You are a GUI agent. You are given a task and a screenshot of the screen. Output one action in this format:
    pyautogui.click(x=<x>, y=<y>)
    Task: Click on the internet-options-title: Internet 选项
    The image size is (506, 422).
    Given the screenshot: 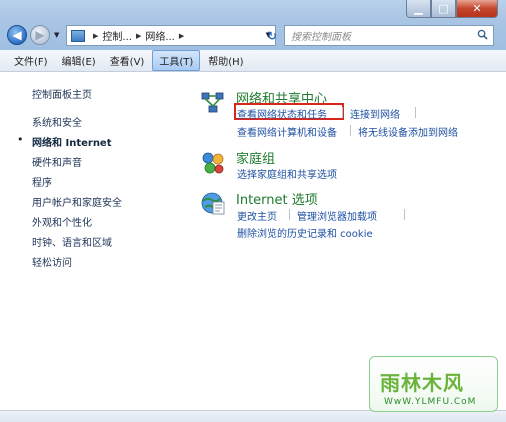 What is the action you would take?
    pyautogui.click(x=277, y=198)
    